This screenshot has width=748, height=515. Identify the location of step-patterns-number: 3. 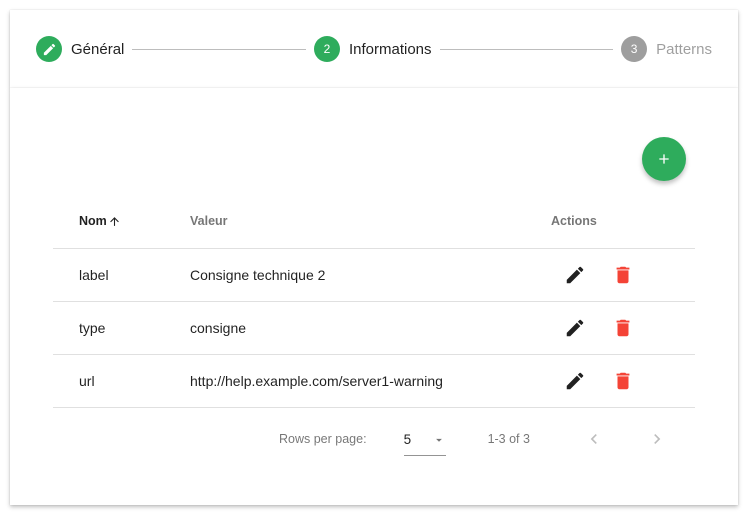
(634, 49).